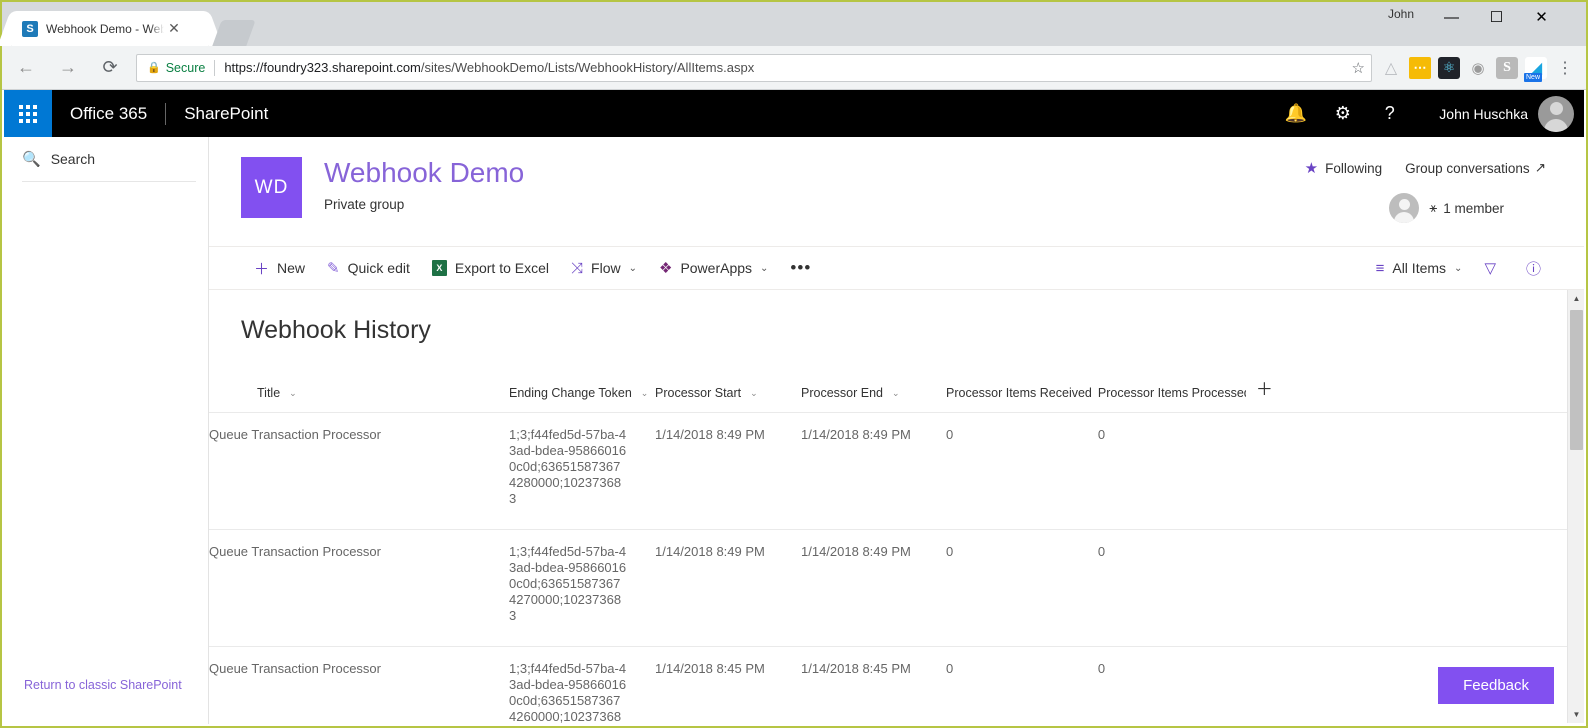 This screenshot has height=728, width=1588. What do you see at coordinates (1556, 113) in the screenshot?
I see `user-avatar` at bounding box center [1556, 113].